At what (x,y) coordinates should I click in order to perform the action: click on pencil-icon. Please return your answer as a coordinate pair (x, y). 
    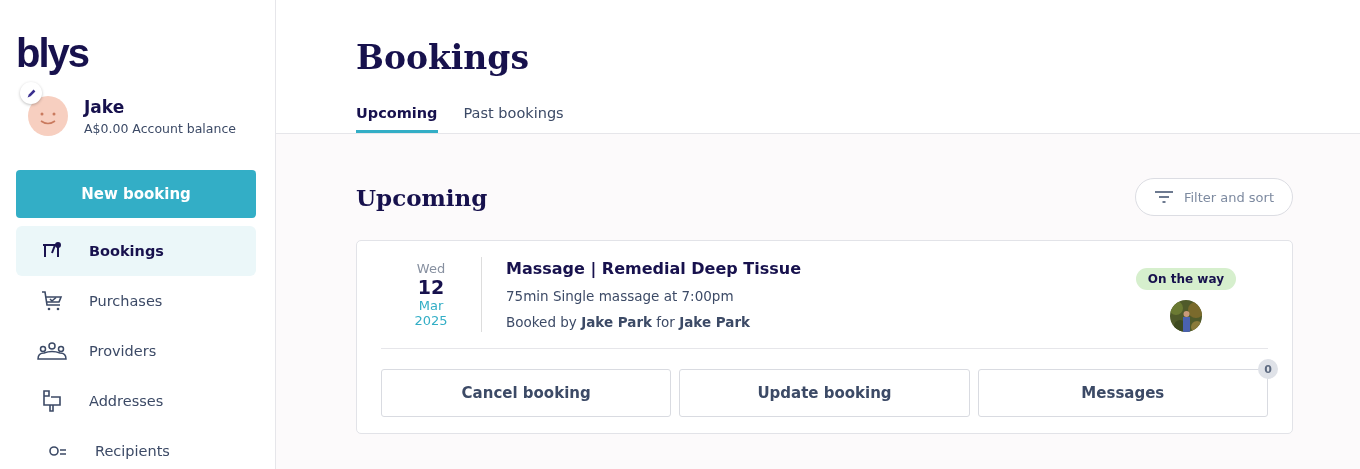
    Looking at the image, I should click on (31, 93).